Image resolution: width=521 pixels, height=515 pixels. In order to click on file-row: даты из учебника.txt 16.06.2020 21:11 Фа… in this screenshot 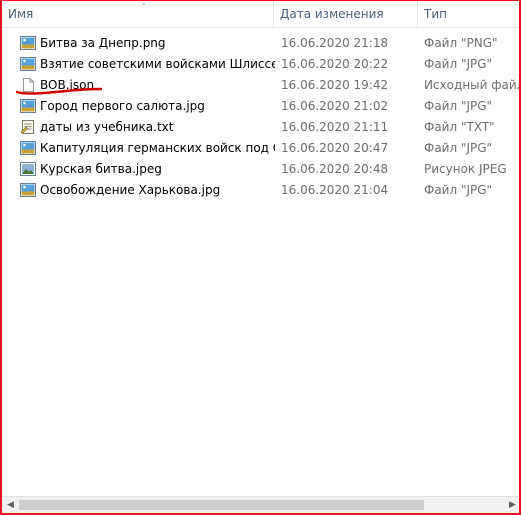, I will do `click(260, 127)`.